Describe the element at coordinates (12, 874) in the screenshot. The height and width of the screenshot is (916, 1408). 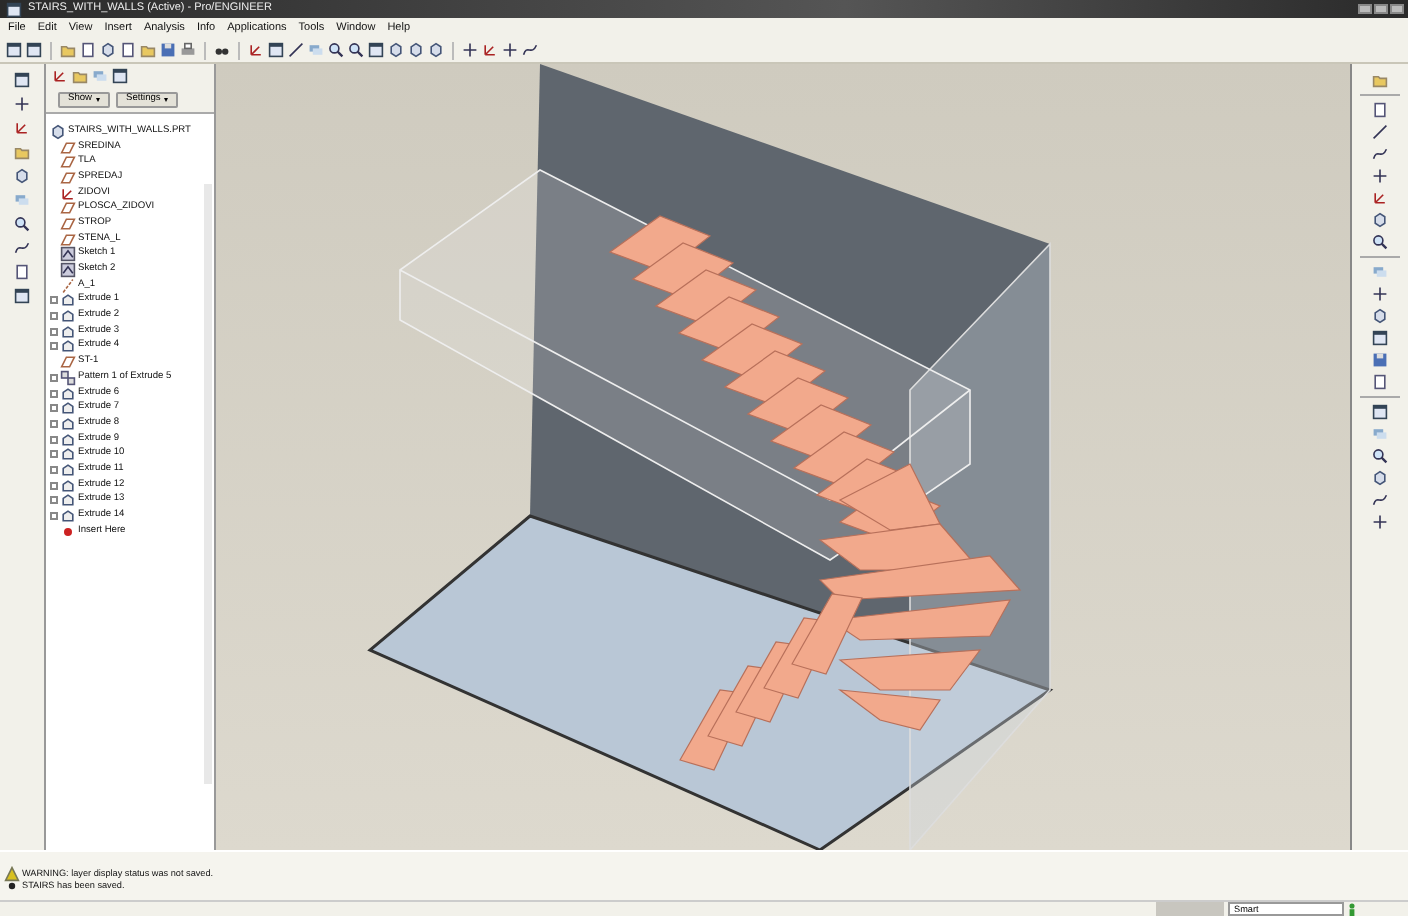
I see `warning-icon` at that location.